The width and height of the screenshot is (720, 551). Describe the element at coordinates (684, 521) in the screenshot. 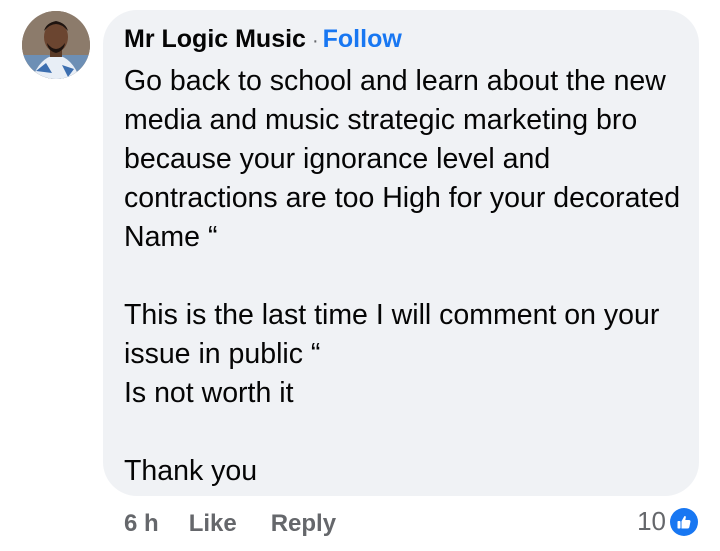

I see `thumbs-up-icon` at that location.